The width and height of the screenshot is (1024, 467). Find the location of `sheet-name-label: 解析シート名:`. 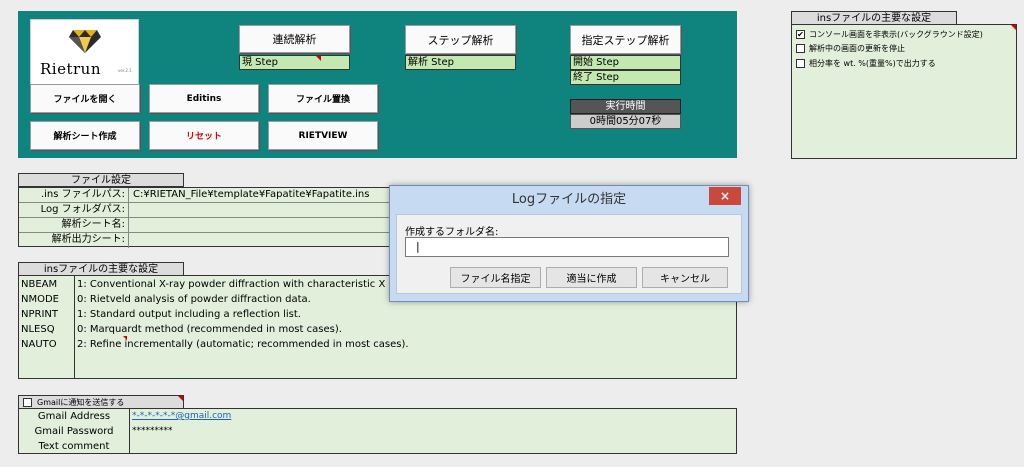

sheet-name-label: 解析シート名: is located at coordinates (74, 225).